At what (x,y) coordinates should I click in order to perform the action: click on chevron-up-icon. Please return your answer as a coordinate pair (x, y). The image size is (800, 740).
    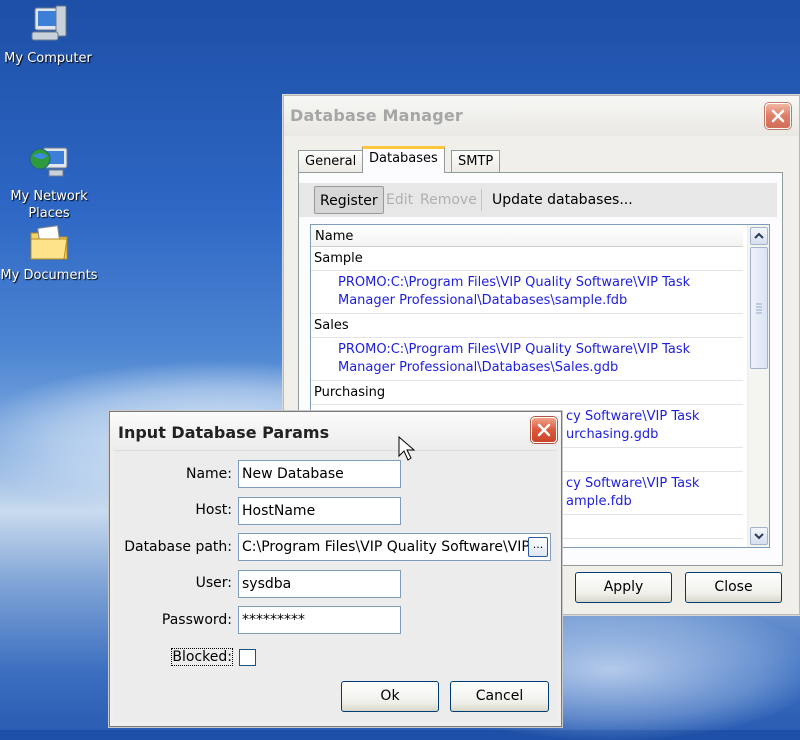
    Looking at the image, I should click on (759, 235).